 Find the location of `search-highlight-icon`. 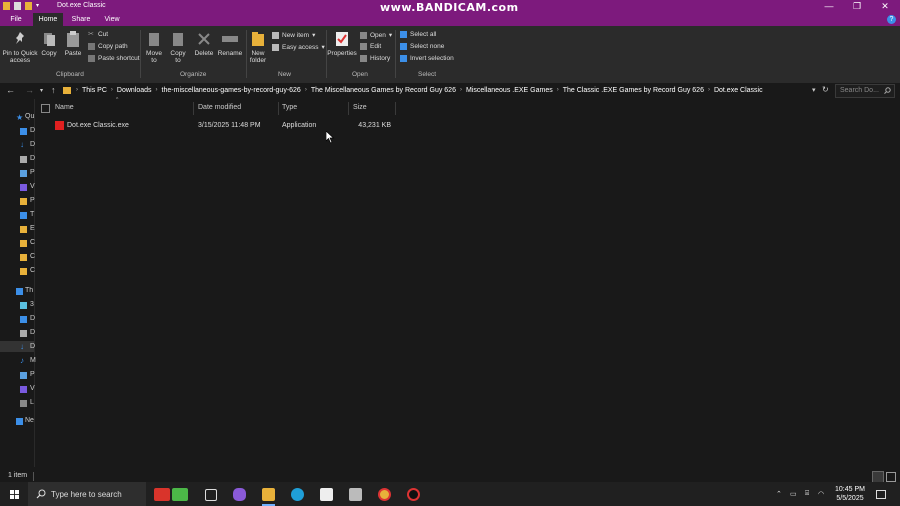

search-highlight-icon is located at coordinates (162, 494).